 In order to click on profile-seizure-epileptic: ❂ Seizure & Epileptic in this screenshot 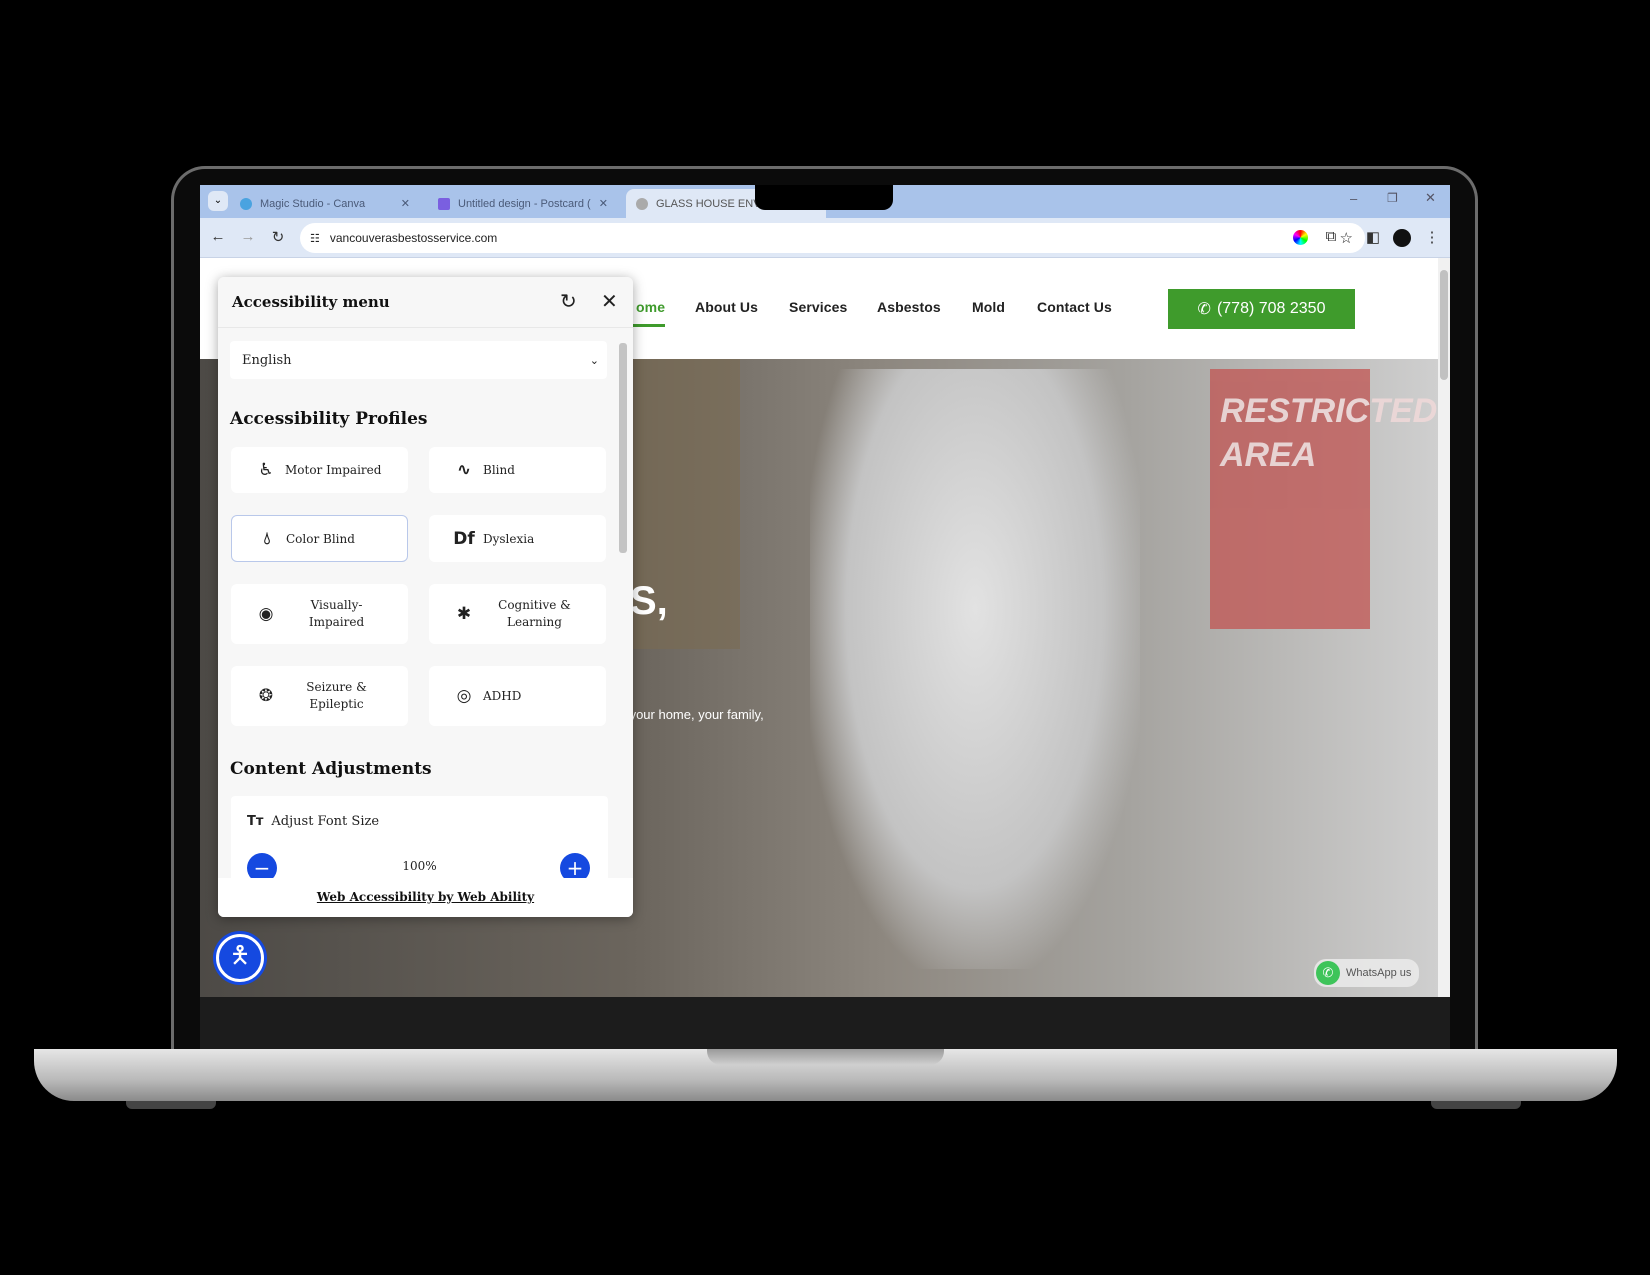, I will do `click(319, 696)`.